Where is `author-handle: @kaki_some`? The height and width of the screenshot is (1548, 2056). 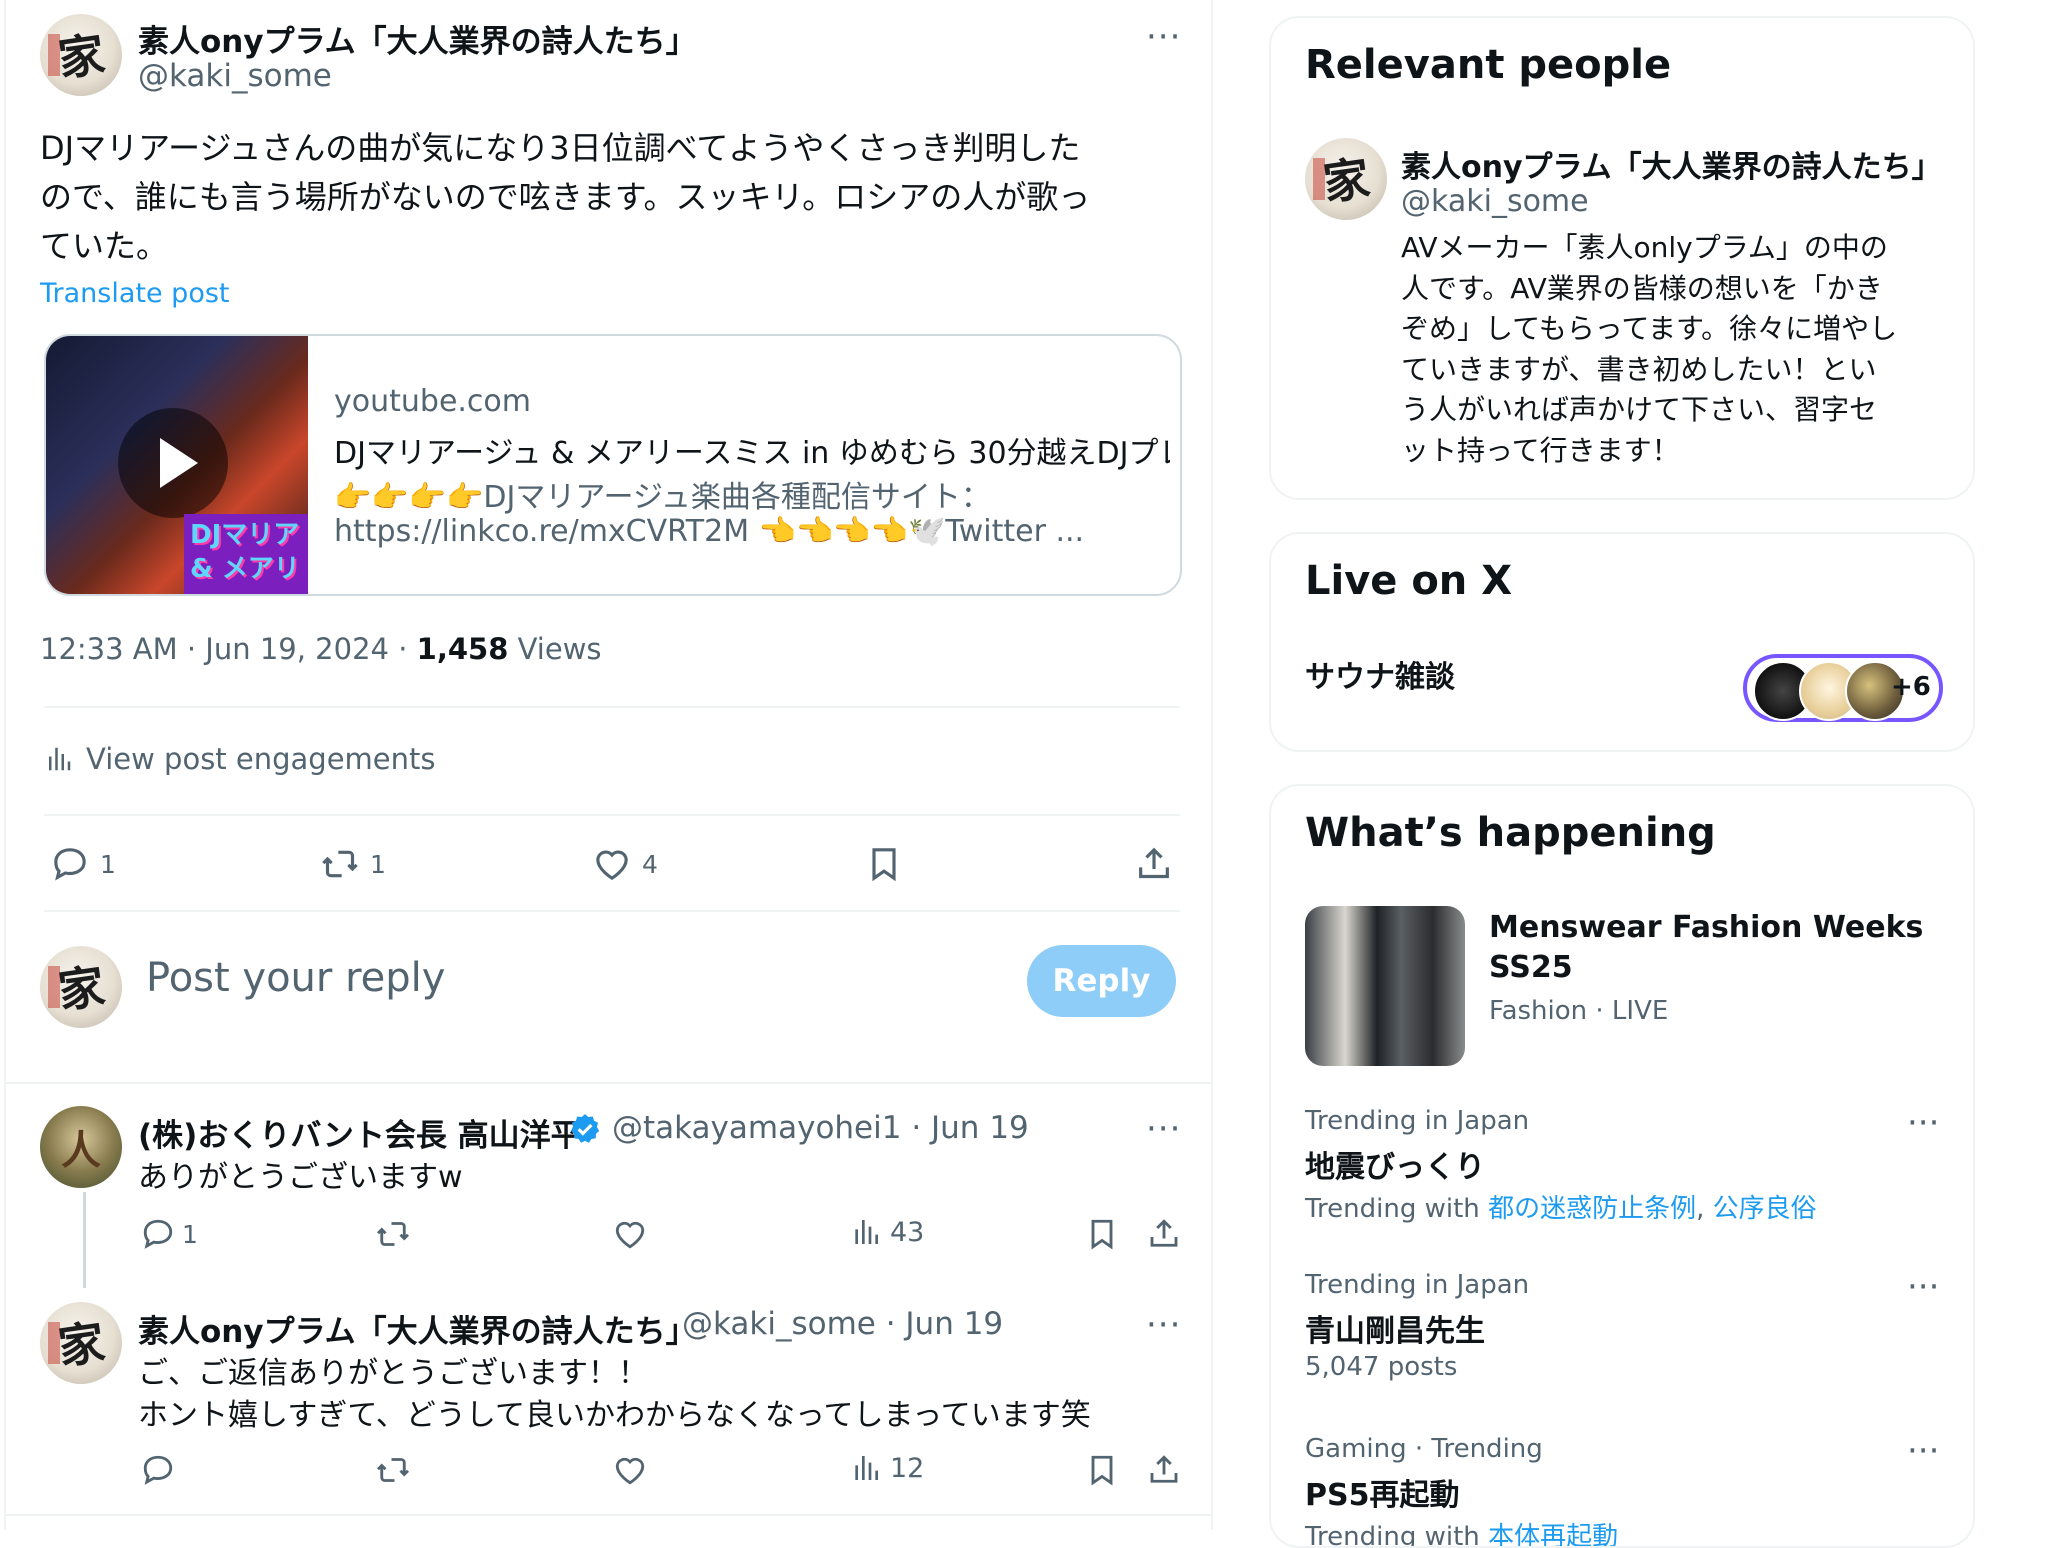 author-handle: @kaki_some is located at coordinates (235, 76).